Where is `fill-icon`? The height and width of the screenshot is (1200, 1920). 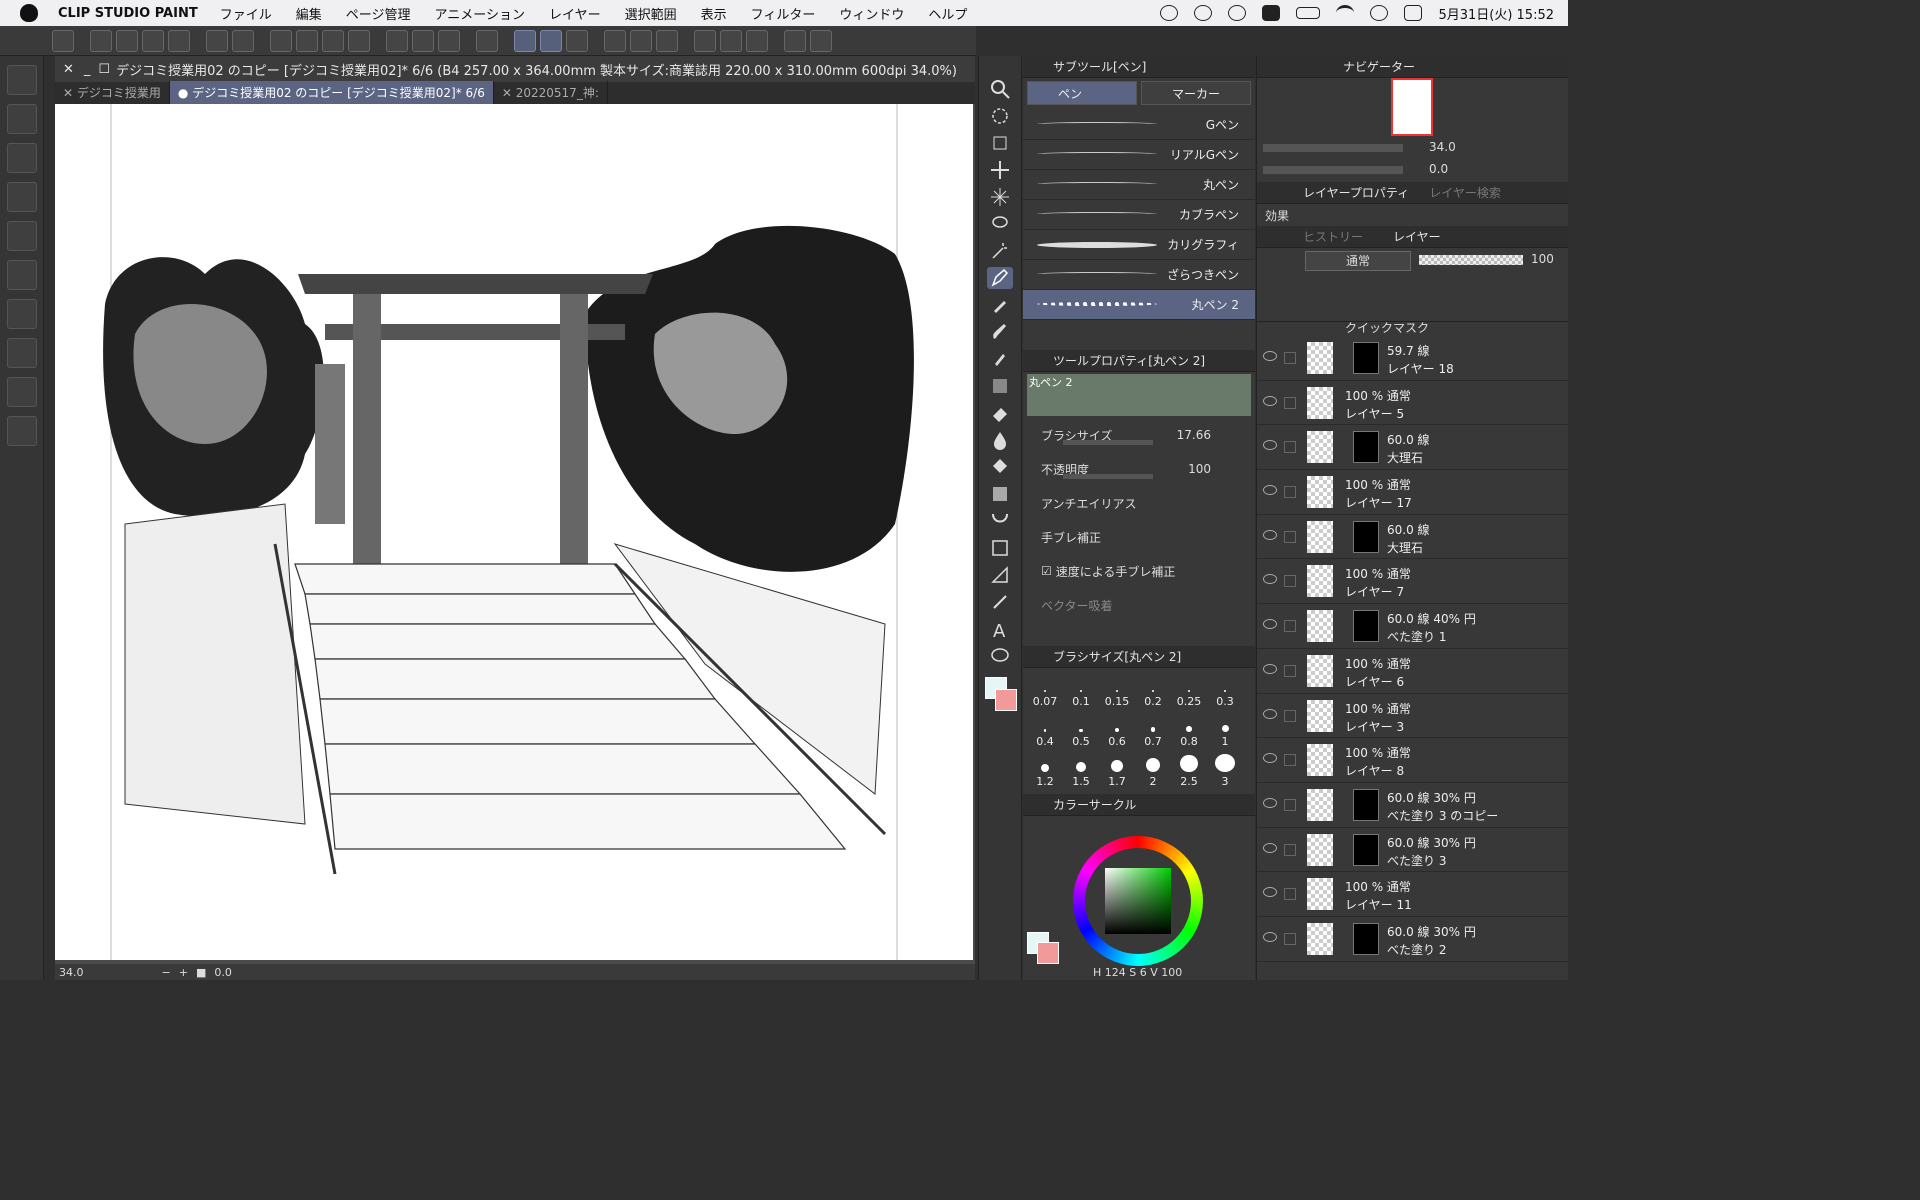
fill-icon is located at coordinates (333, 40).